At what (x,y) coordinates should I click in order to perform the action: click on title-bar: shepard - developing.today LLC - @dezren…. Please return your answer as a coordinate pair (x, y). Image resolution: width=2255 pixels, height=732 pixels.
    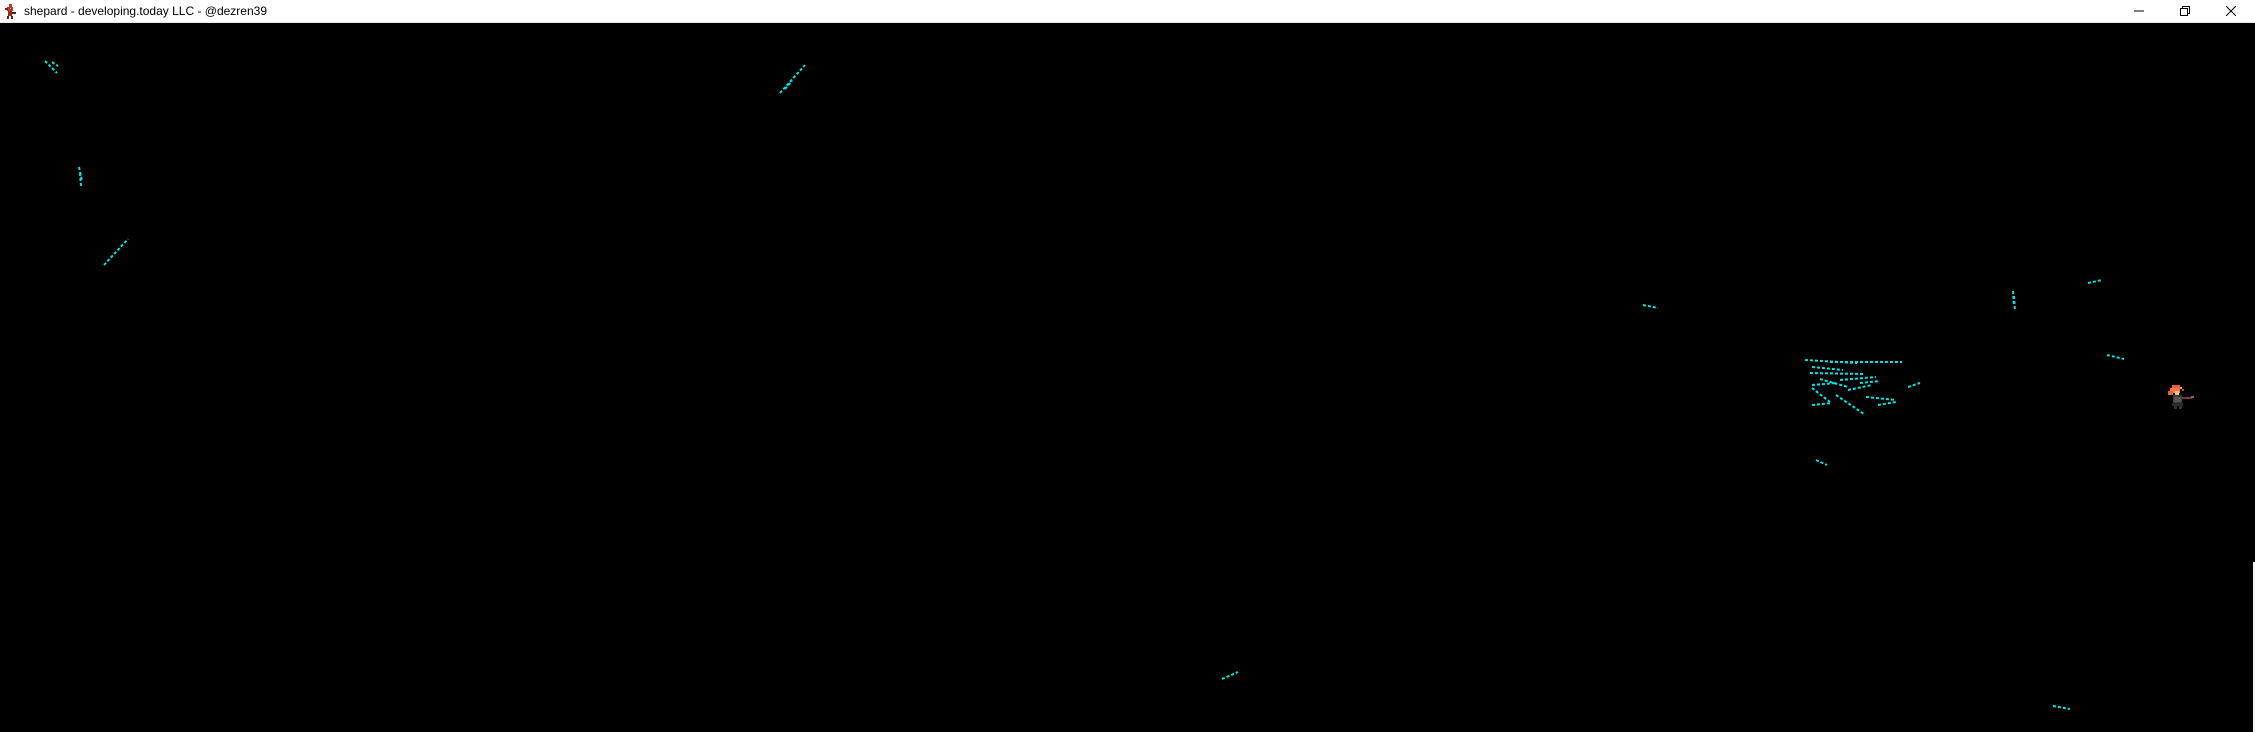
    Looking at the image, I should click on (1127, 11).